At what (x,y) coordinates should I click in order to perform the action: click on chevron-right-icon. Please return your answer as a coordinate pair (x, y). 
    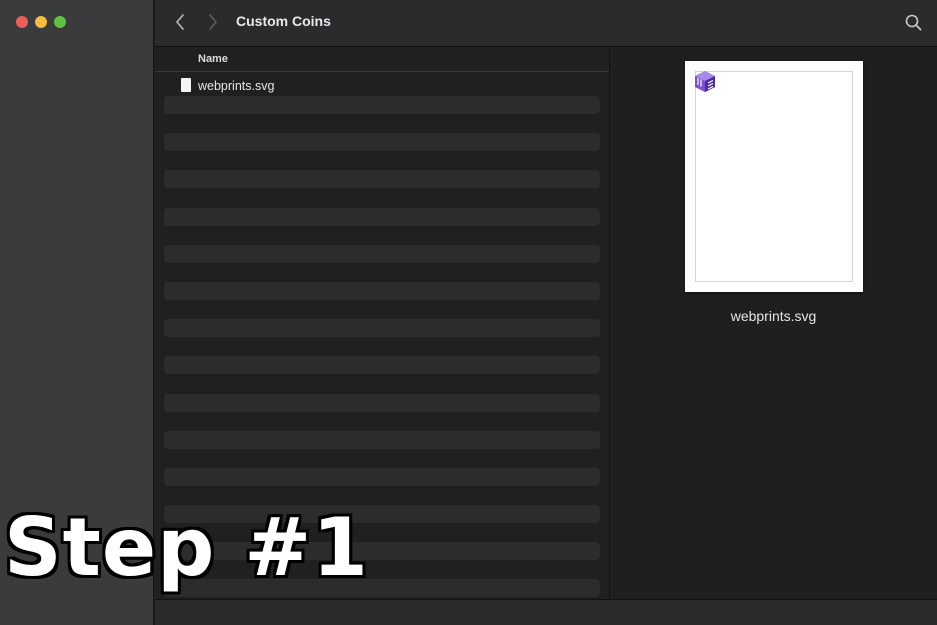
    Looking at the image, I should click on (213, 22).